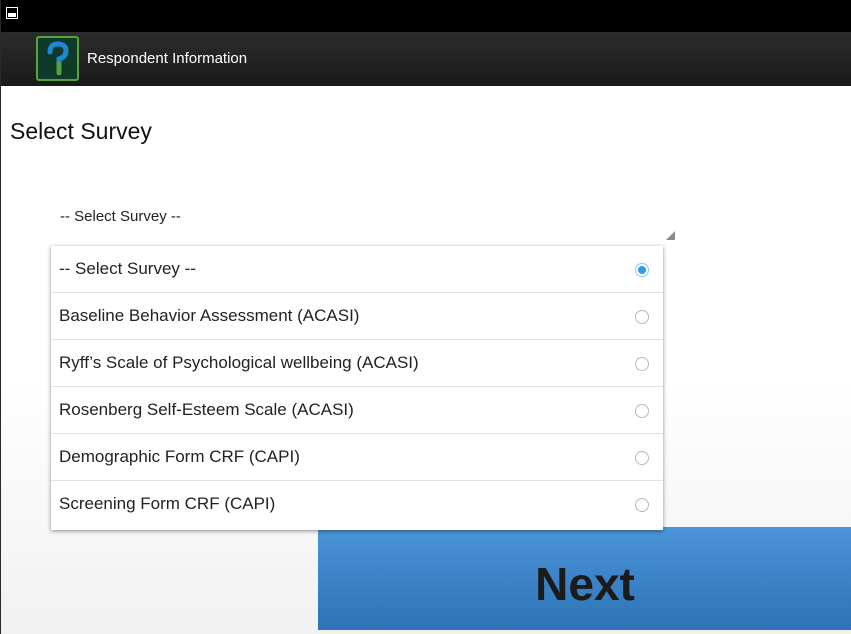 Image resolution: width=851 pixels, height=634 pixels. Describe the element at coordinates (120, 216) in the screenshot. I see `spinner-selected-value: -- Select Survey --` at that location.